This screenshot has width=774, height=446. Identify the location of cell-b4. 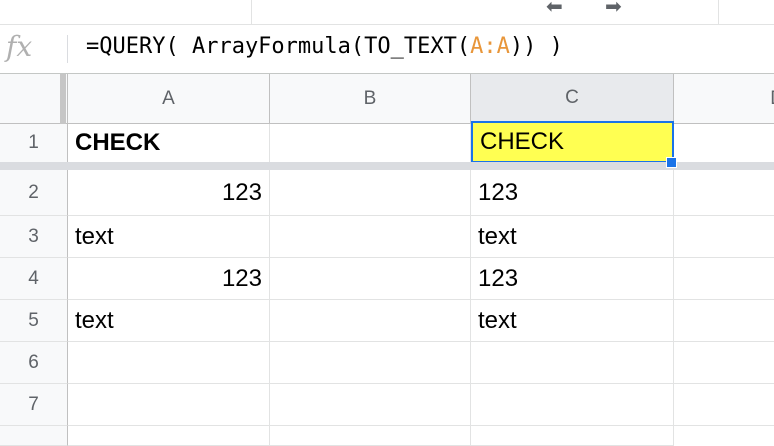
(370, 279).